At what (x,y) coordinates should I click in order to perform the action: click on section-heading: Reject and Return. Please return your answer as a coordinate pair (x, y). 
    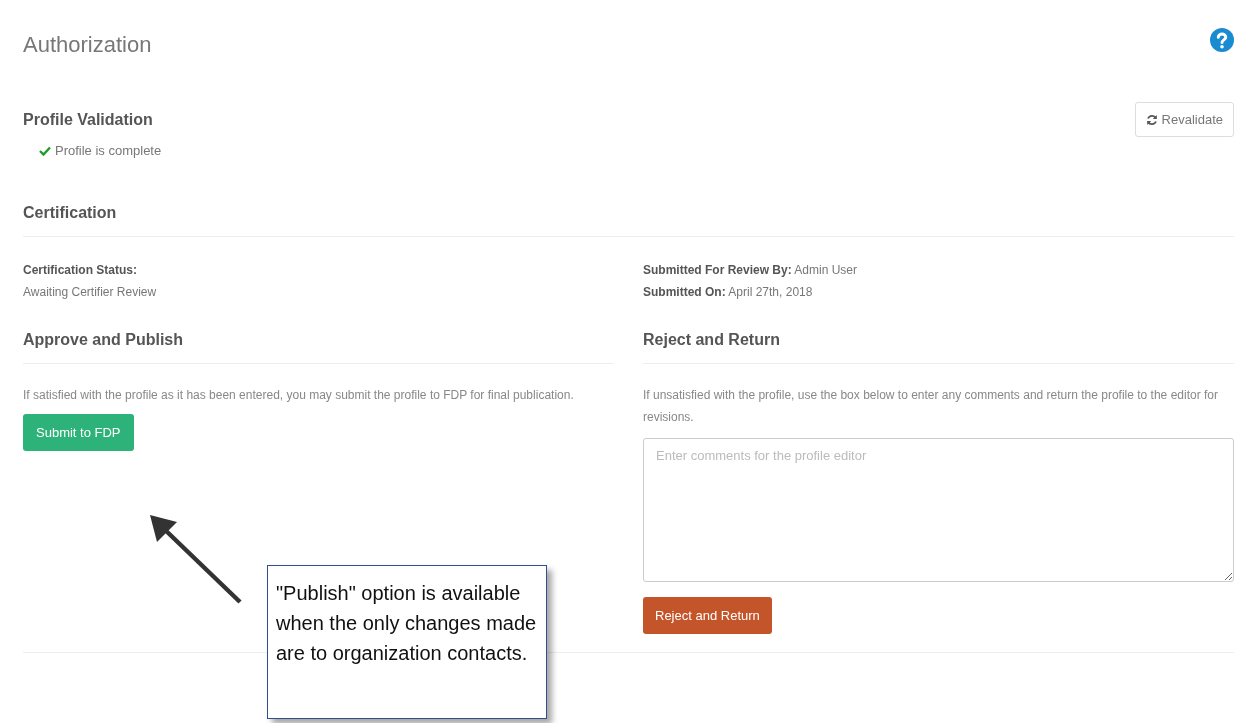
    Looking at the image, I should click on (712, 340).